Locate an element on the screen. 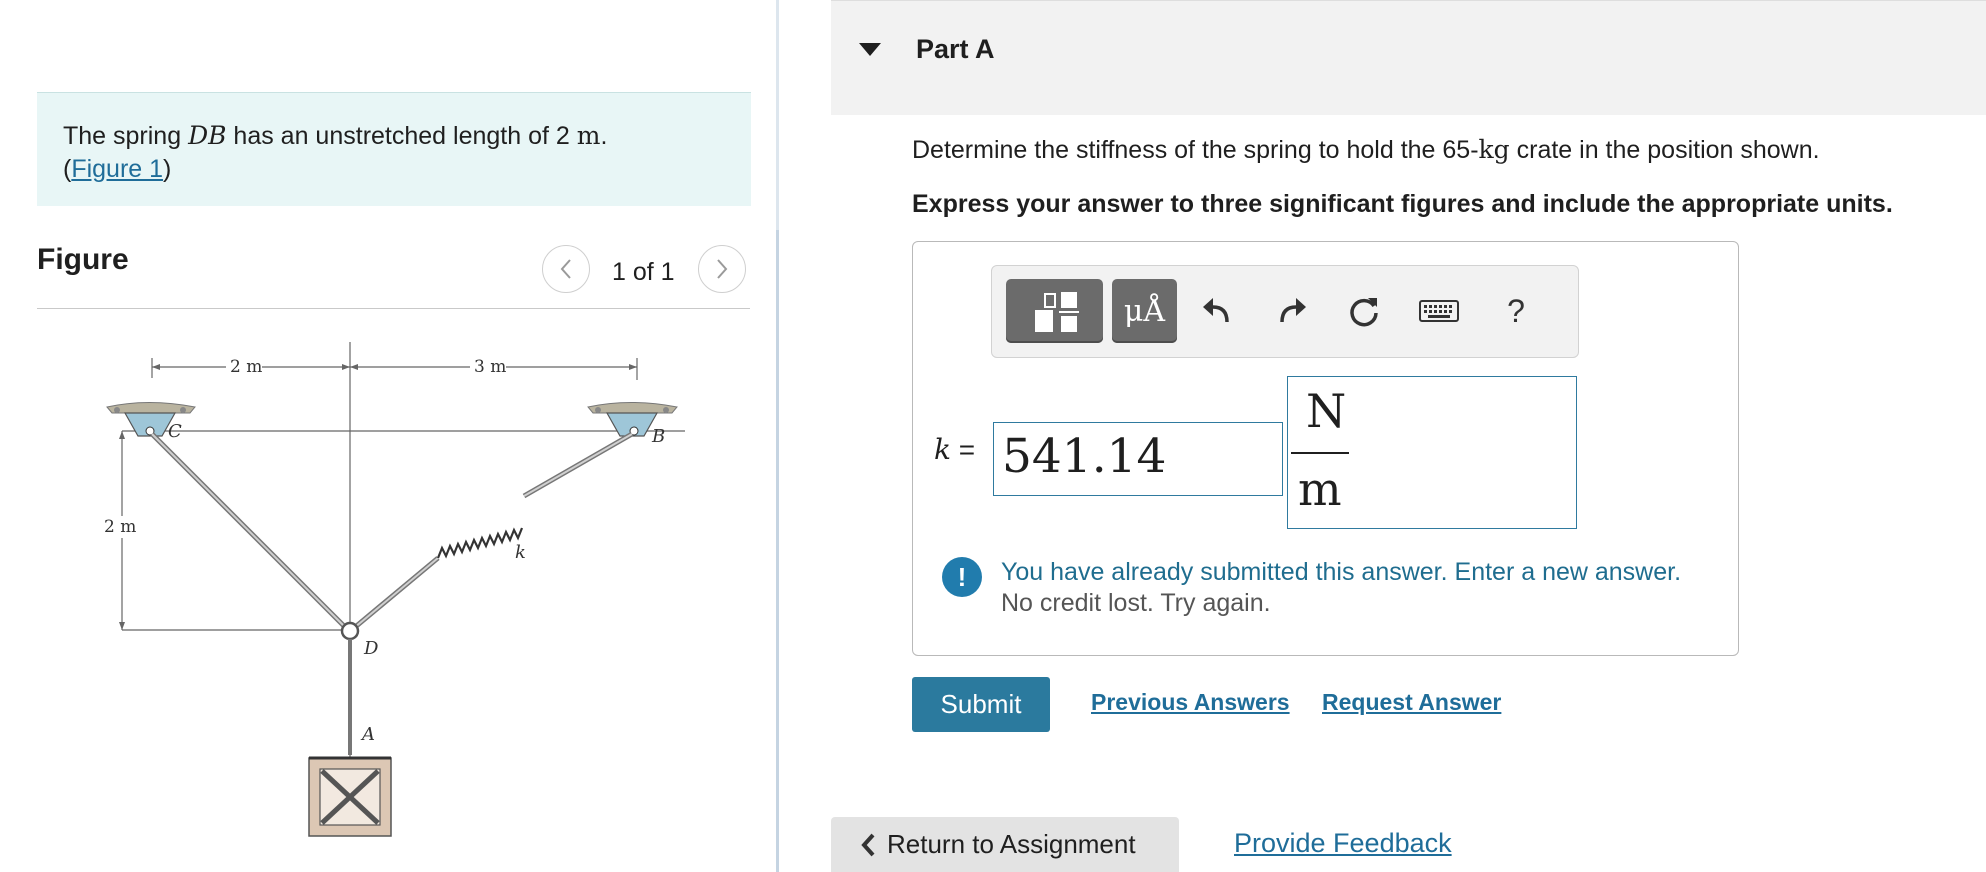 The height and width of the screenshot is (872, 1986). reset-icon is located at coordinates (1364, 312).